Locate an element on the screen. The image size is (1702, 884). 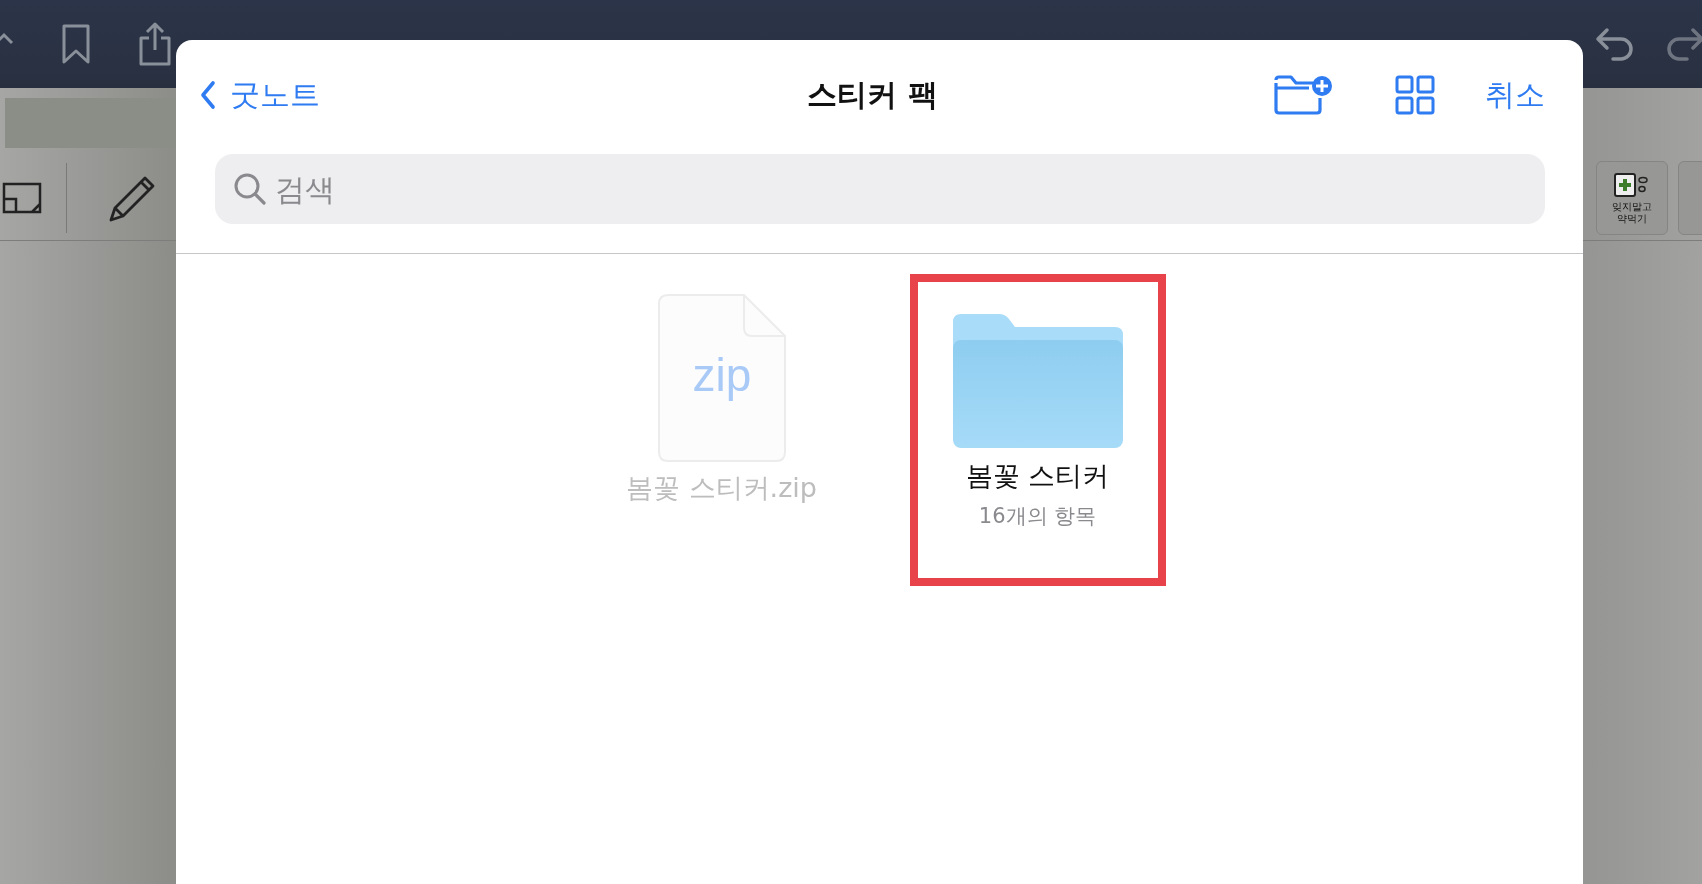
file-name: 봄꽃 스티커.zip is located at coordinates (721, 488).